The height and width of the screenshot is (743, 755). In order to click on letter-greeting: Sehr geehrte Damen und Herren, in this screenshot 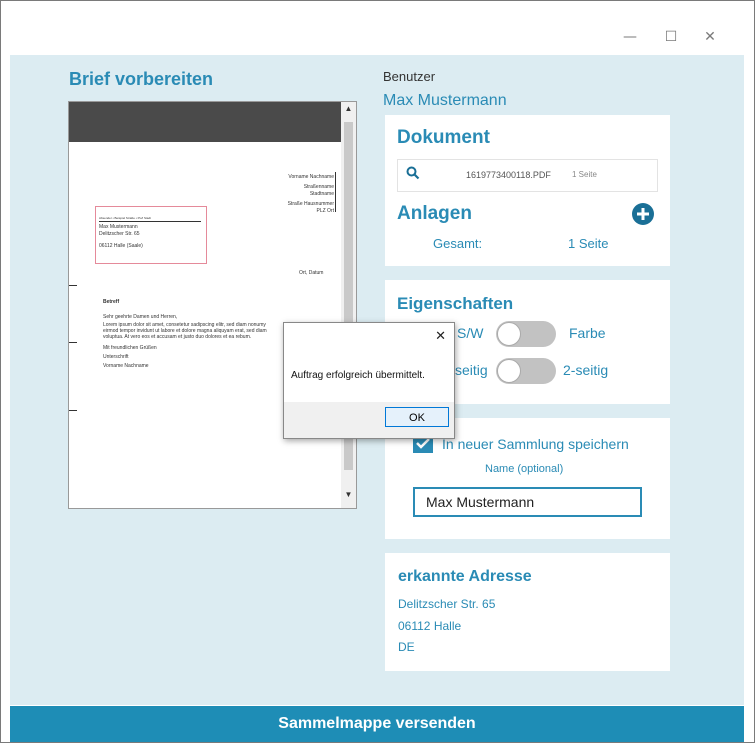, I will do `click(140, 317)`.